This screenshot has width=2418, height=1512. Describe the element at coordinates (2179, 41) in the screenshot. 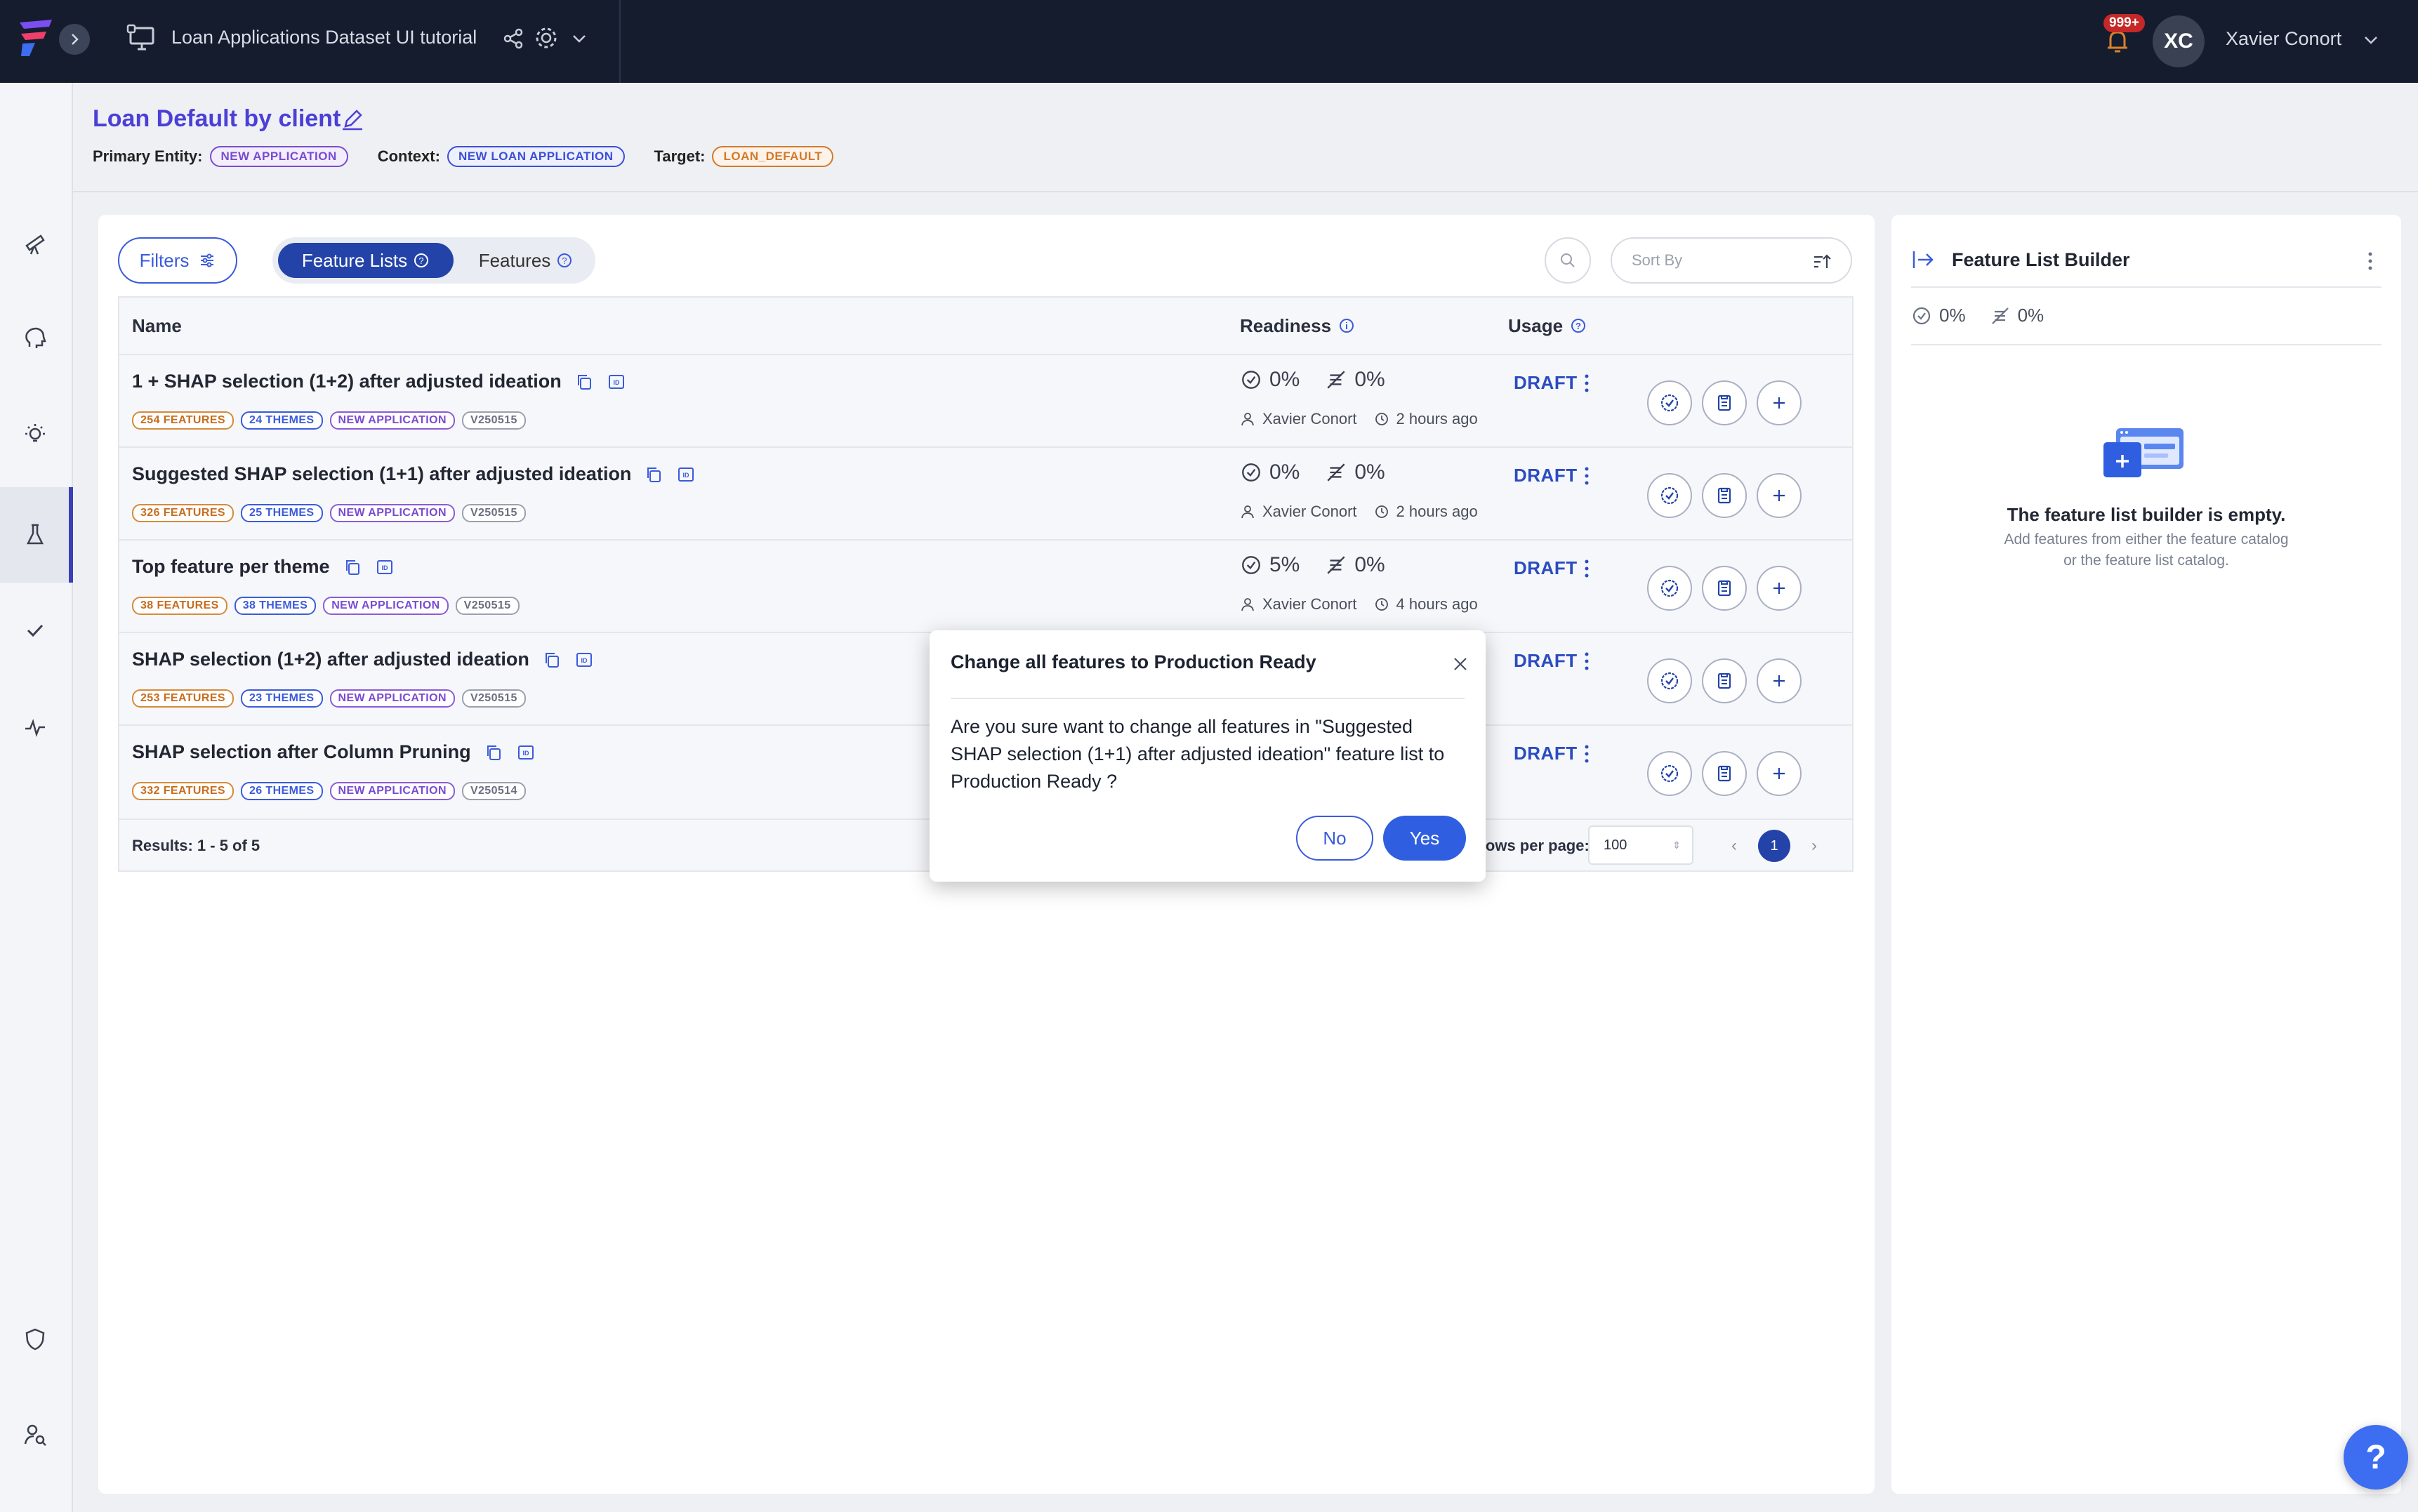

I see `avatar: XC` at that location.